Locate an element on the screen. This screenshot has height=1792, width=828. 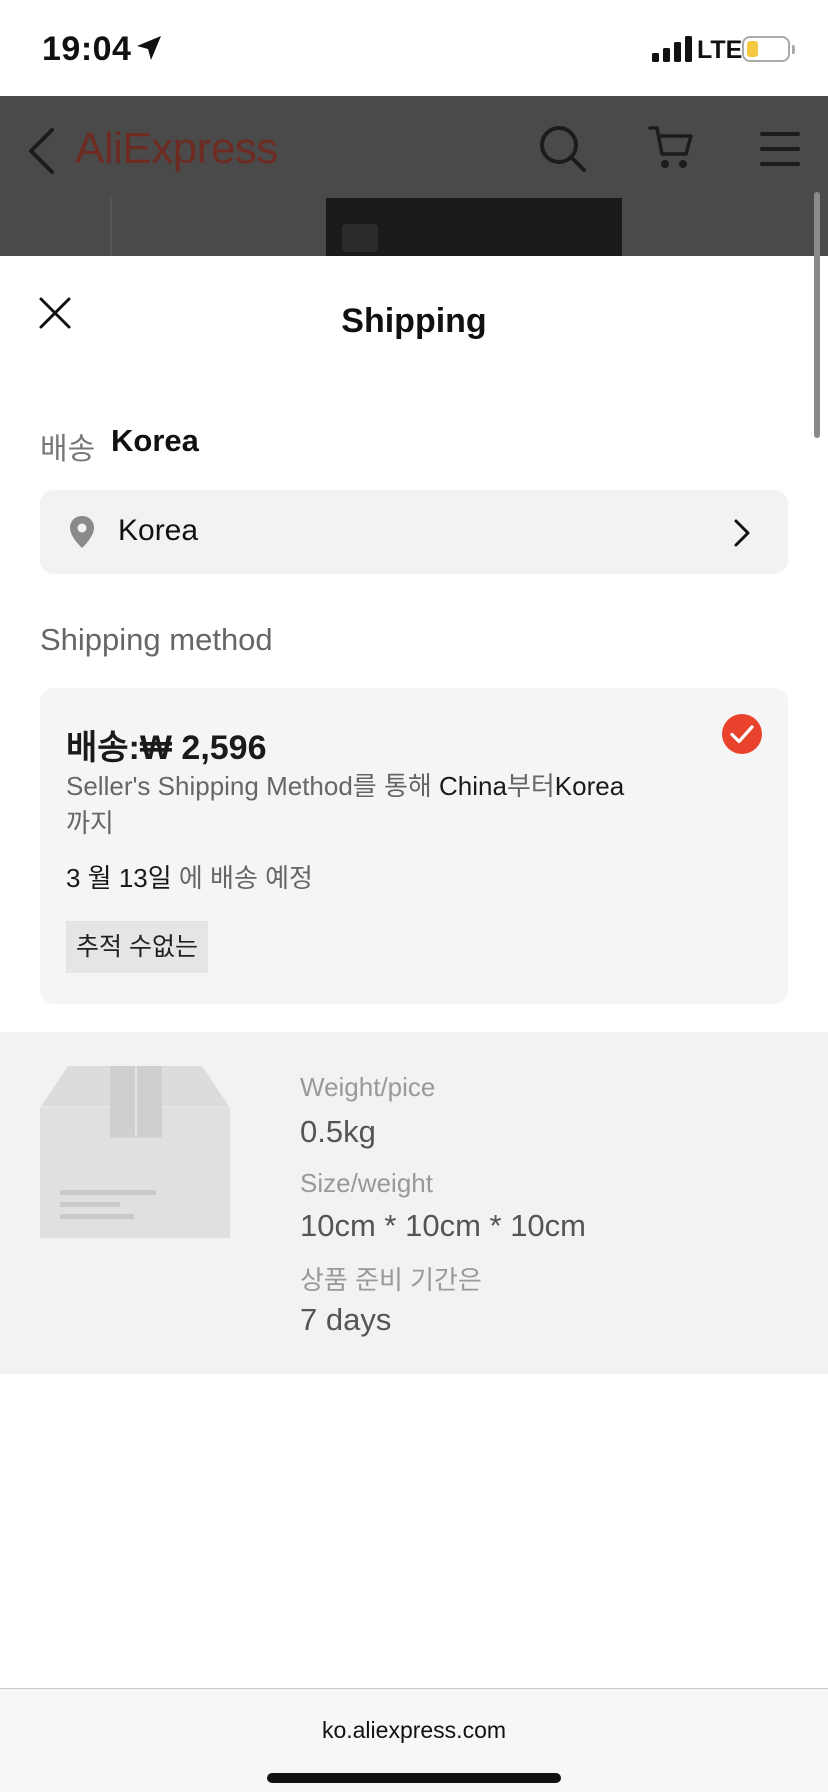
delivery-suffix: 에 배송 예정 is located at coordinates (242, 878).